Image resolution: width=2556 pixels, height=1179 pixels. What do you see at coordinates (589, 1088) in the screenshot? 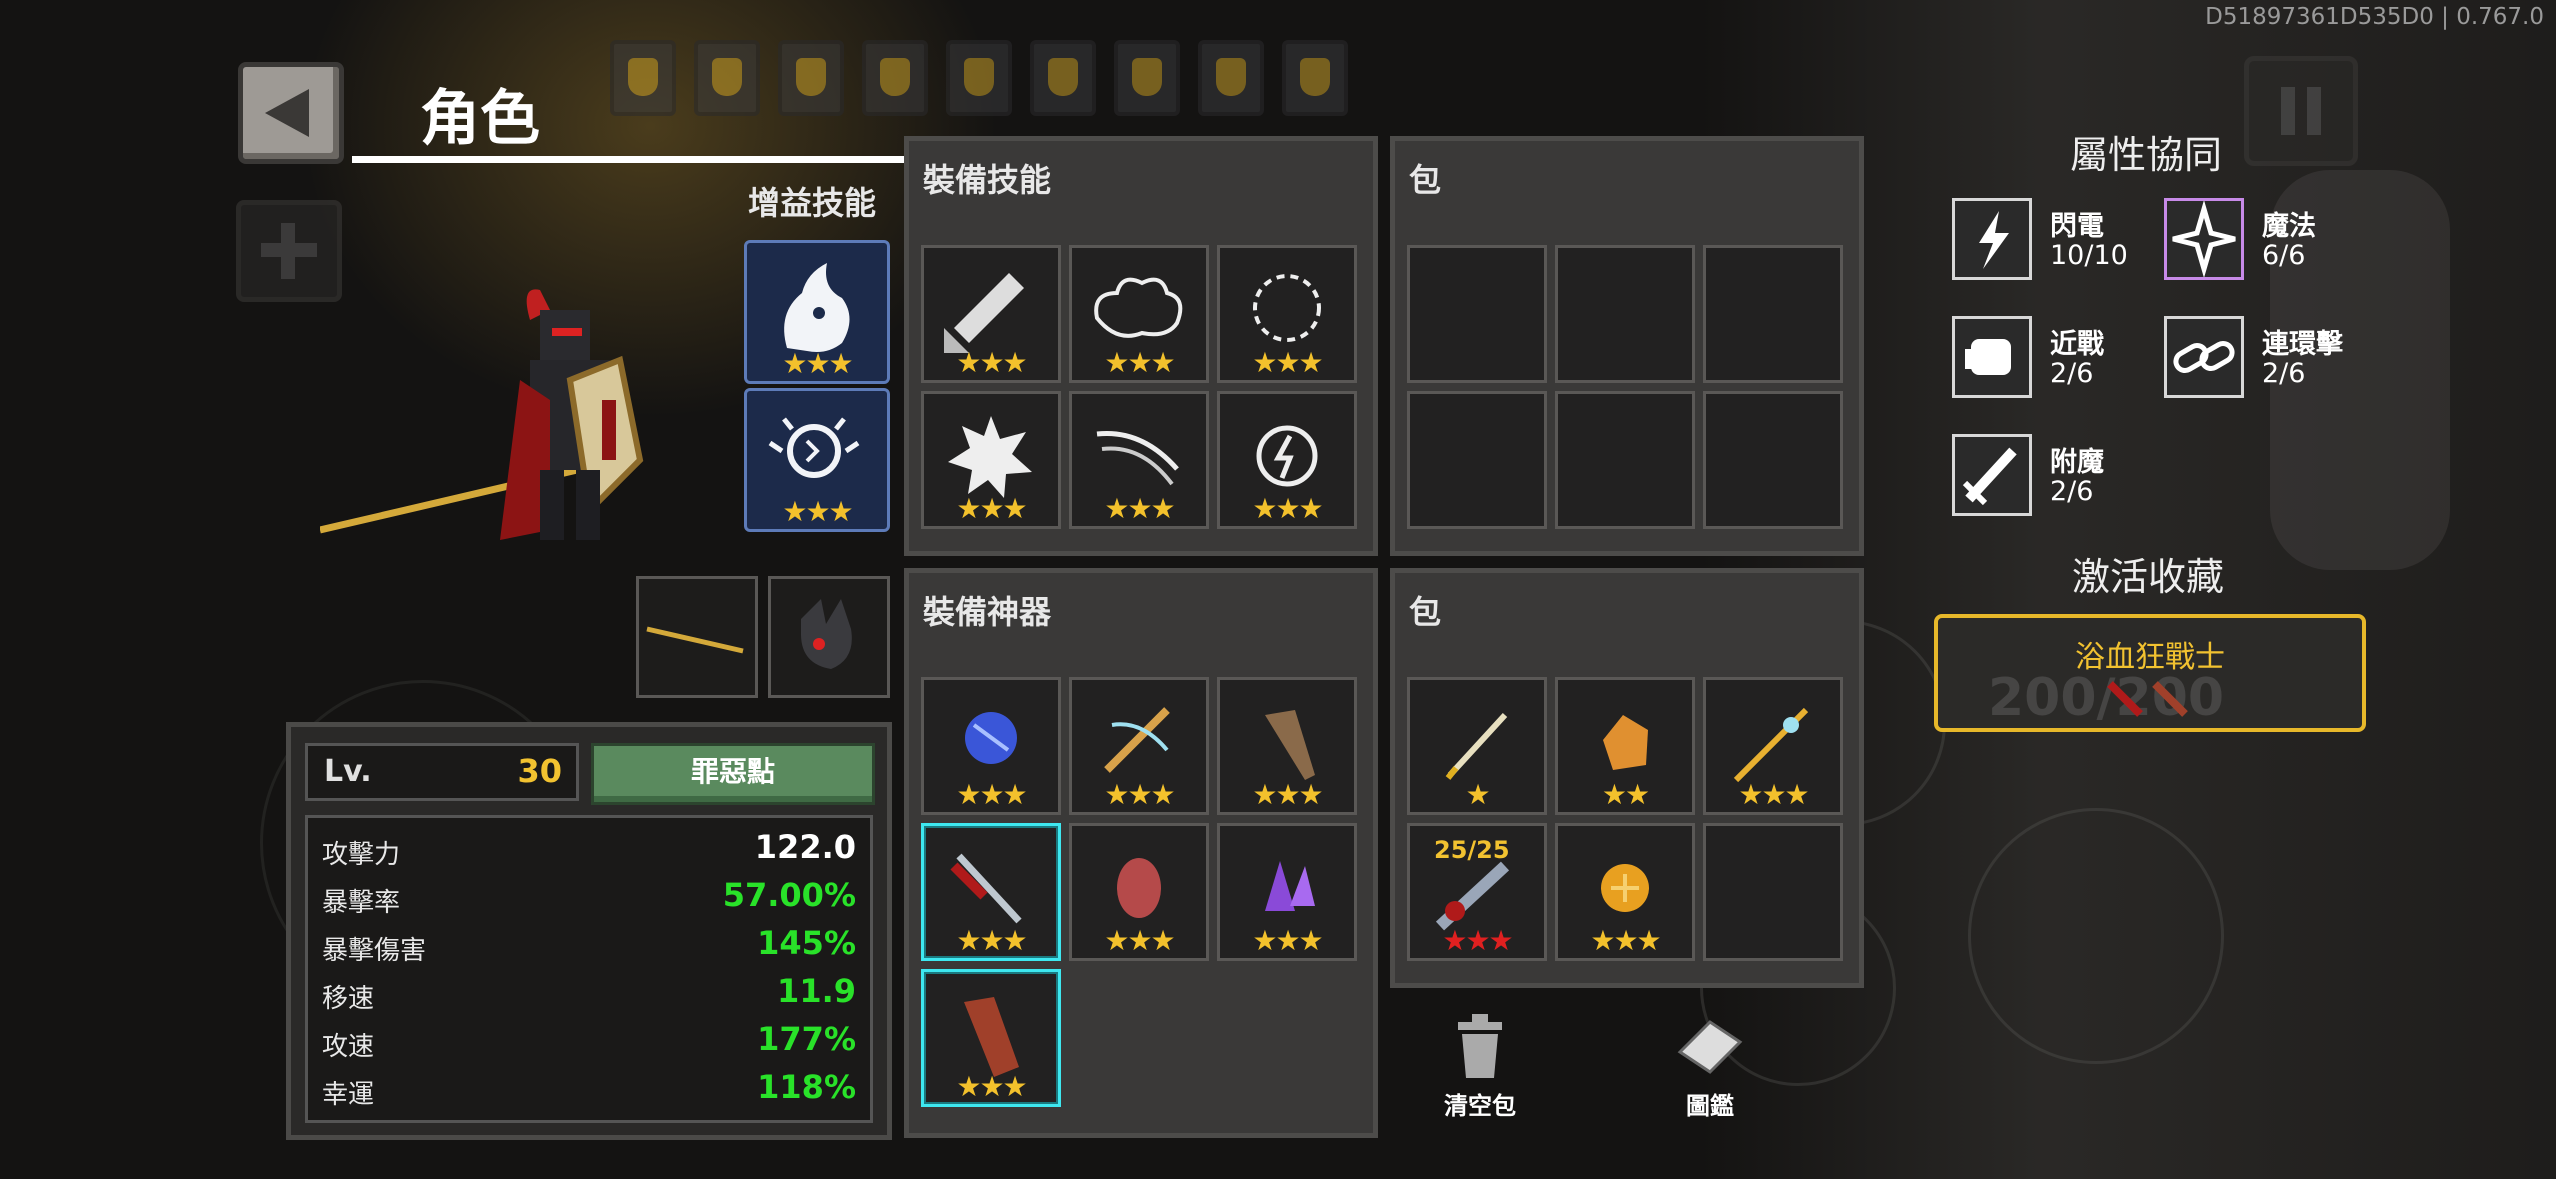
I see `stat-row-luck: 幸運 118%` at bounding box center [589, 1088].